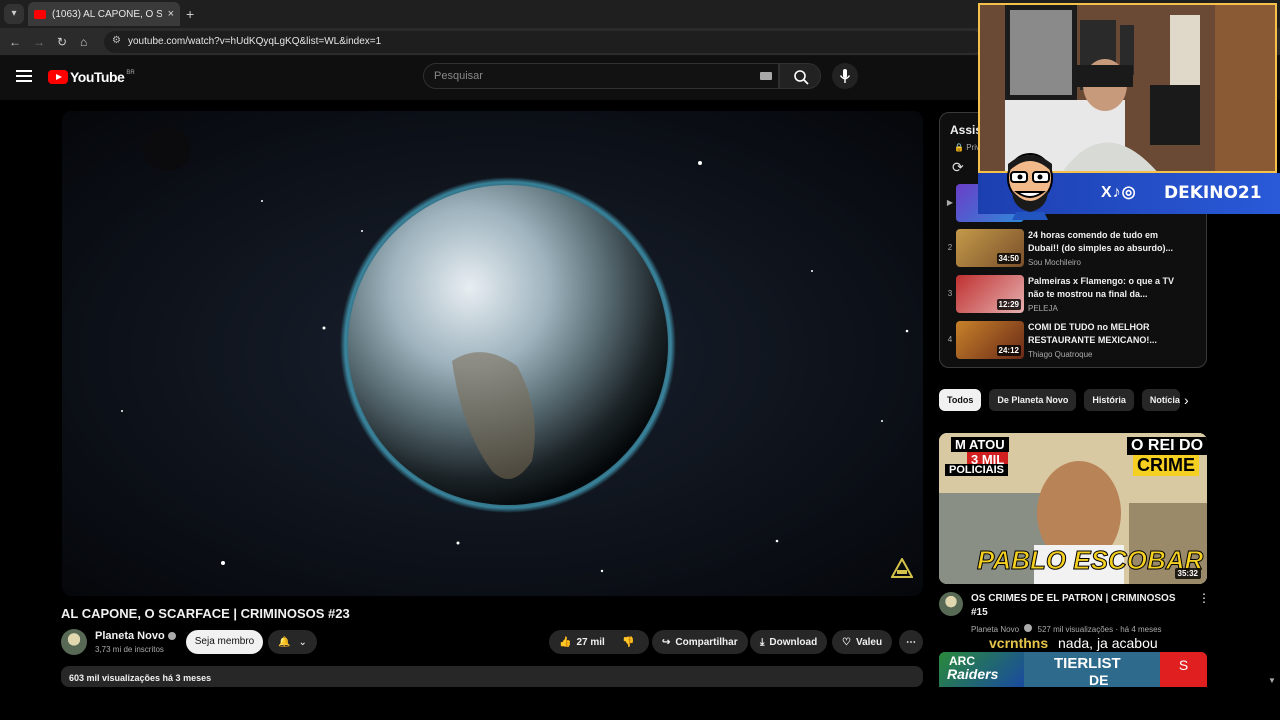 The height and width of the screenshot is (720, 1280). I want to click on stream-chat-message: vcrnthns nada, ja acabou, so click(1073, 643).